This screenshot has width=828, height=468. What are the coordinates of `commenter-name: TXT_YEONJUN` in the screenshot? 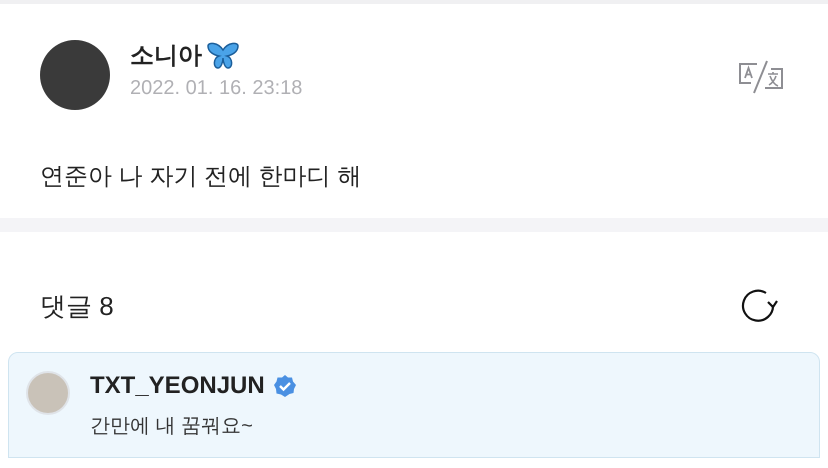 It's located at (177, 386).